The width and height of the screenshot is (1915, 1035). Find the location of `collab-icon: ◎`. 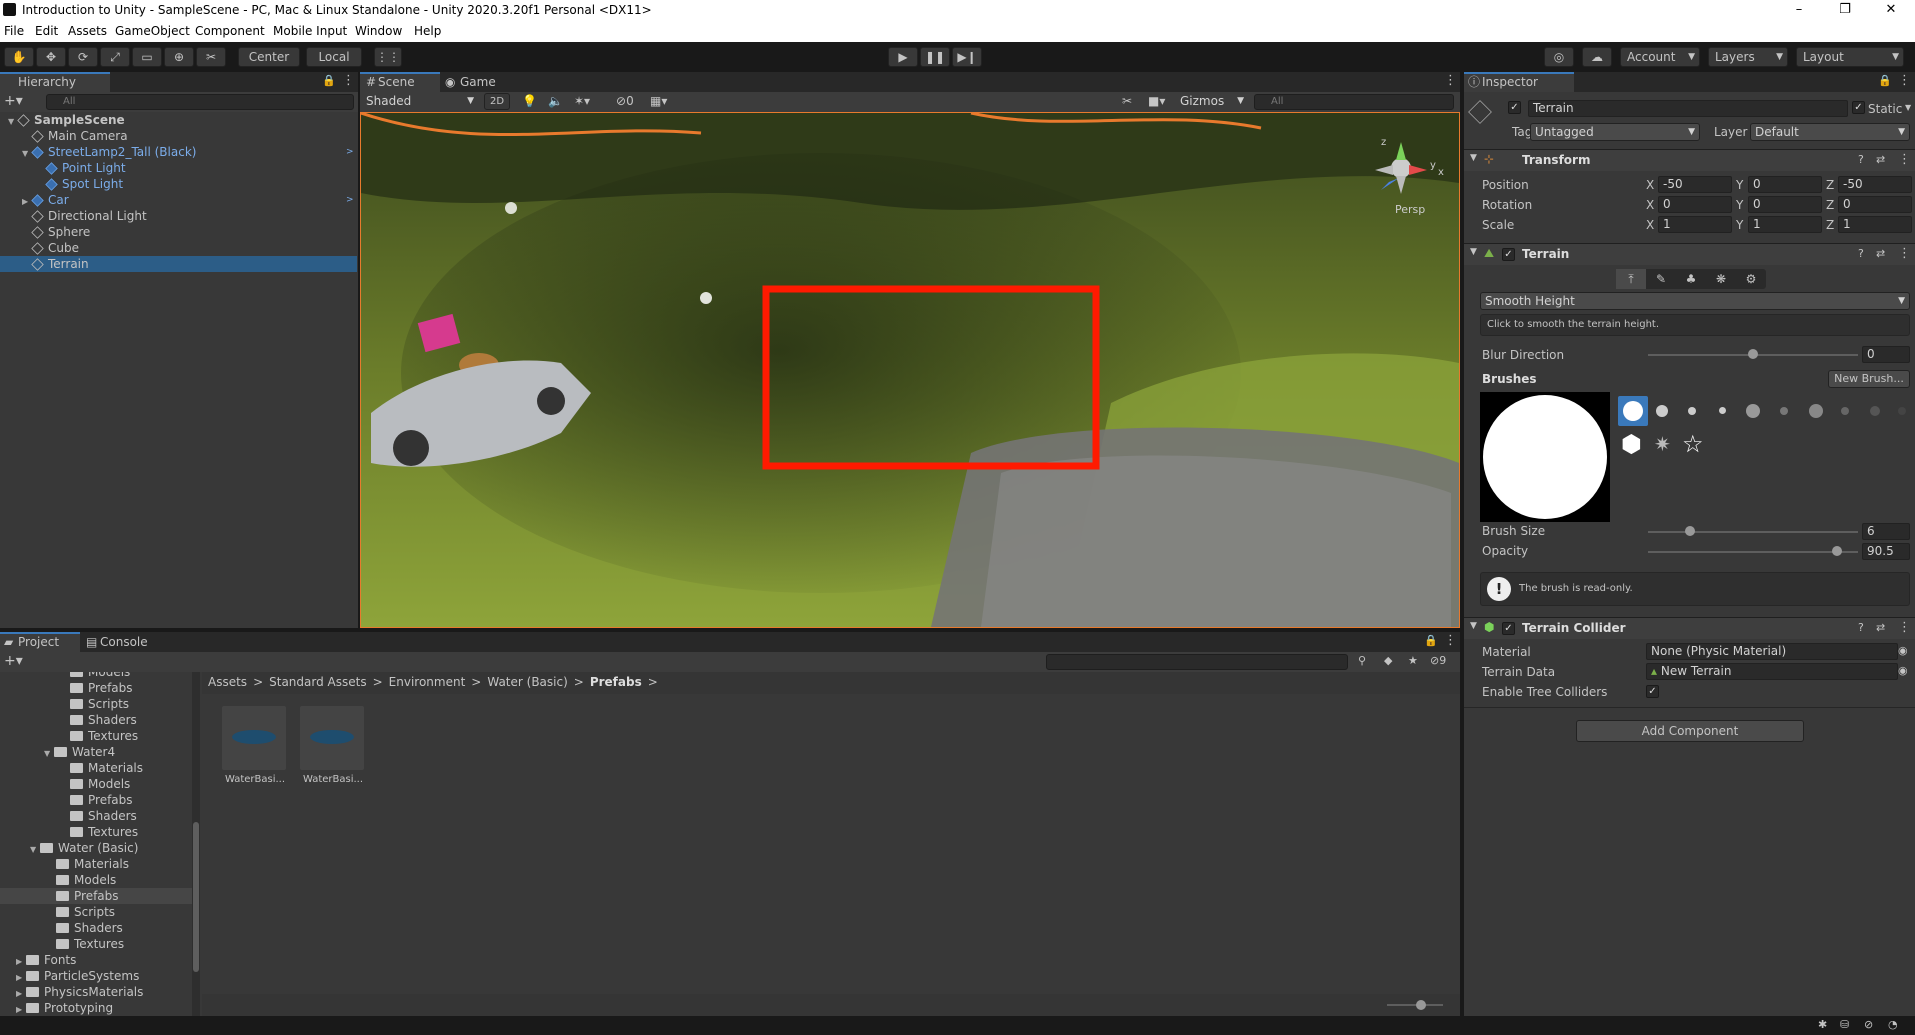

collab-icon: ◎ is located at coordinates (1559, 57).